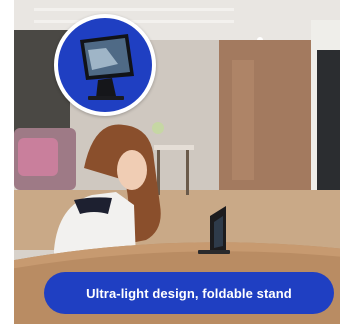 The height and width of the screenshot is (324, 346). I want to click on caption-banner: Ultra-light design, foldable stand, so click(189, 293).